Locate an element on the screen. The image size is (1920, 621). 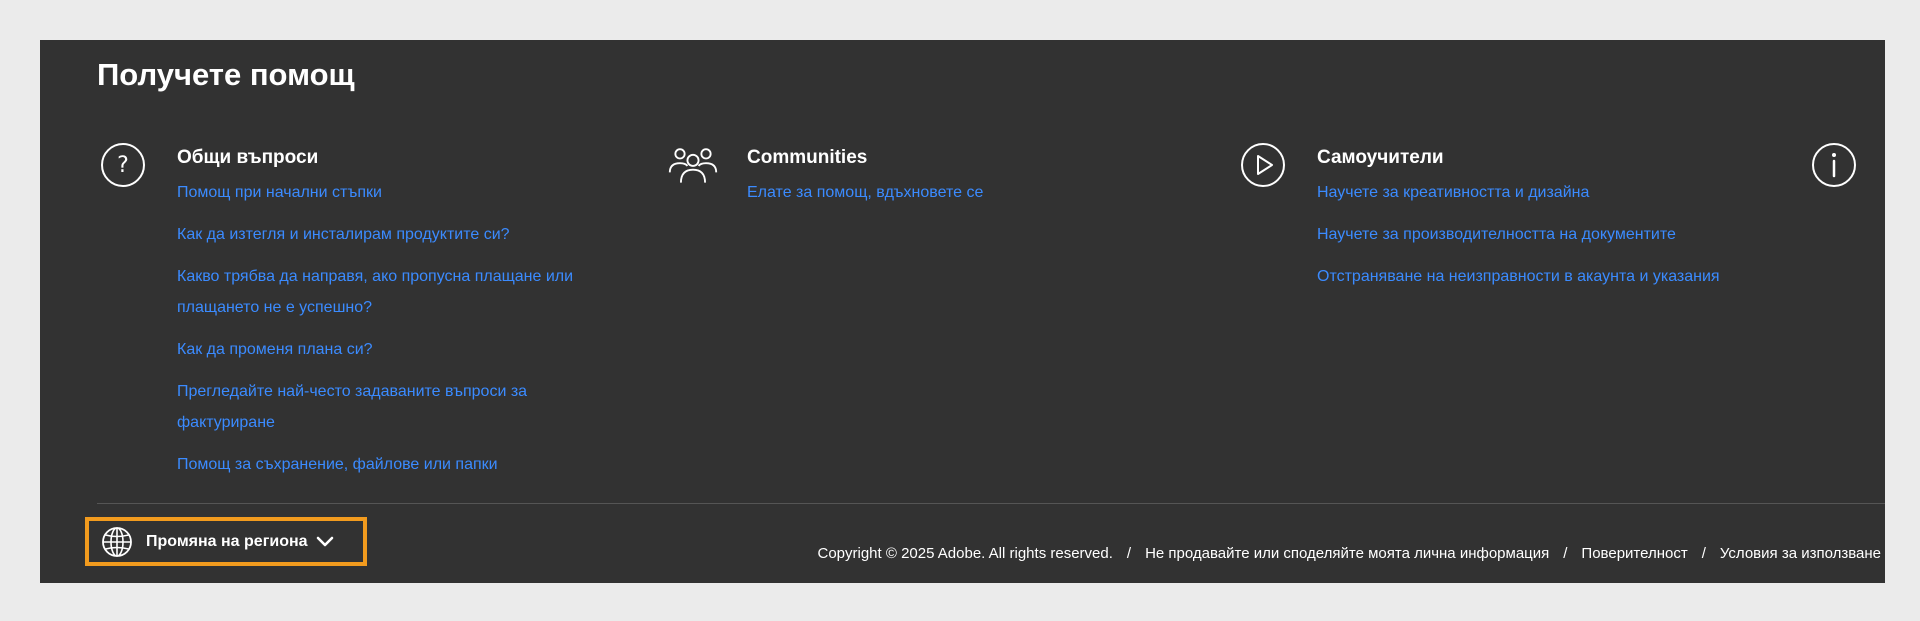
info-circle-icon is located at coordinates (1834, 165).